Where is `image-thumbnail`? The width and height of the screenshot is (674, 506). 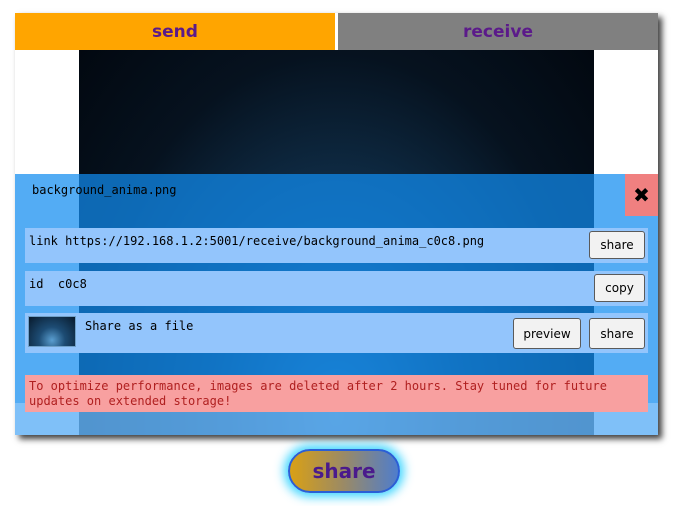
image-thumbnail is located at coordinates (52, 331).